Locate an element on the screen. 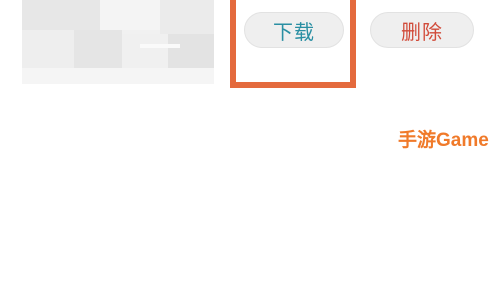 The width and height of the screenshot is (500, 281). watermark: 手游Game is located at coordinates (443, 140).